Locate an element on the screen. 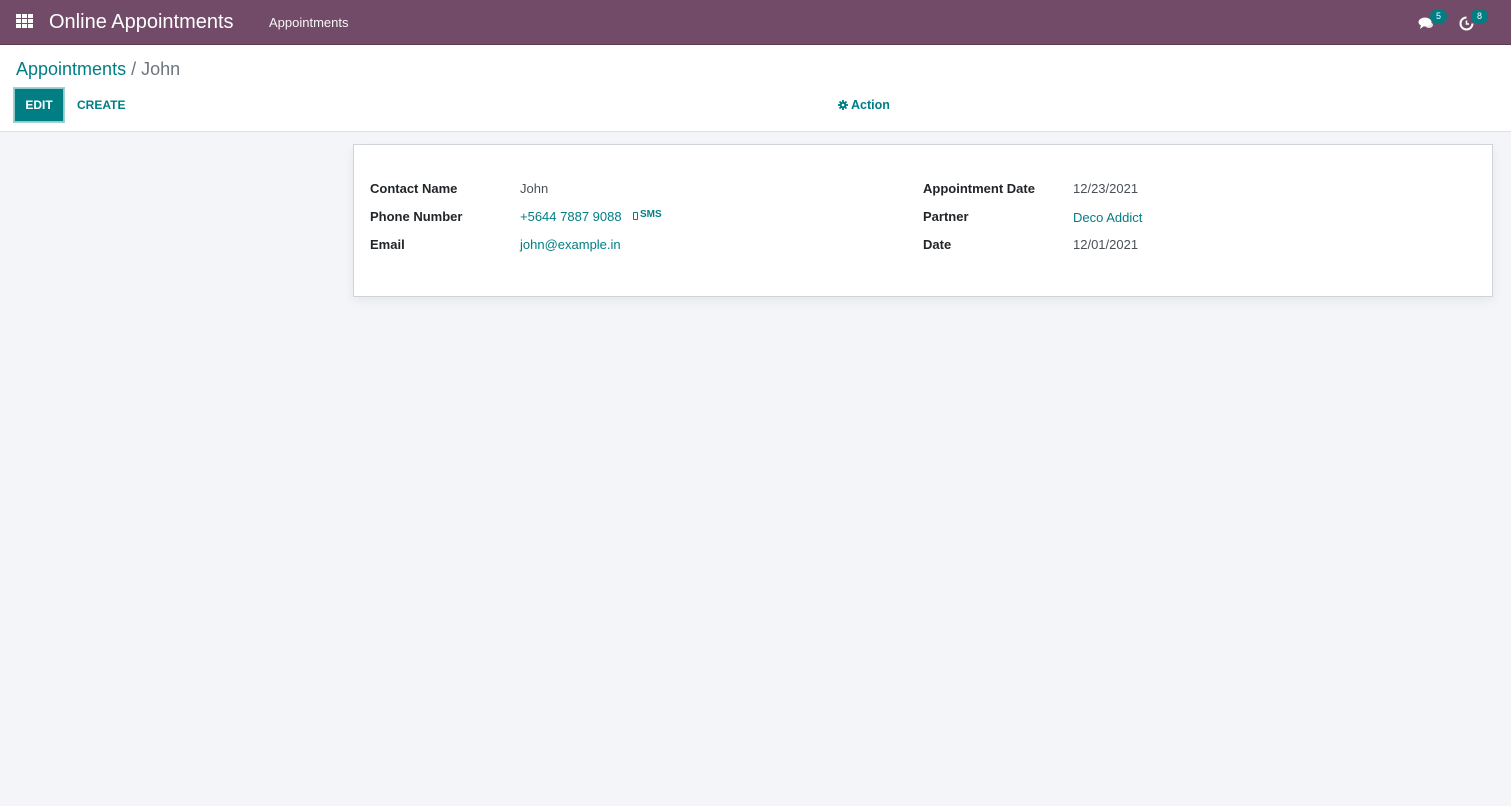 Image resolution: width=1511 pixels, height=806 pixels. send-sms-button: SMS is located at coordinates (647, 215).